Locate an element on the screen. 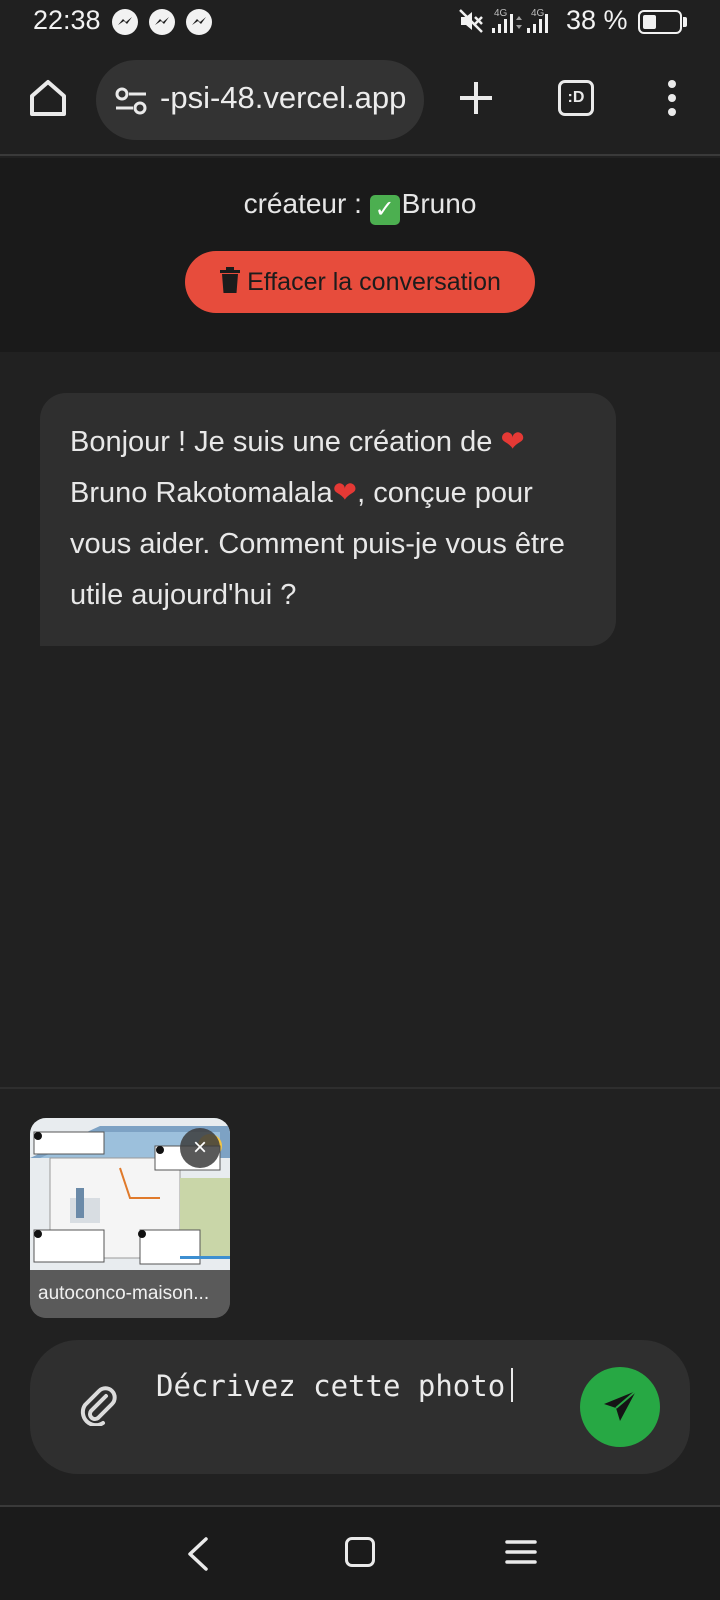 The image size is (720, 1600). creator-line: créateur : ✓ Bruno is located at coordinates (360, 206).